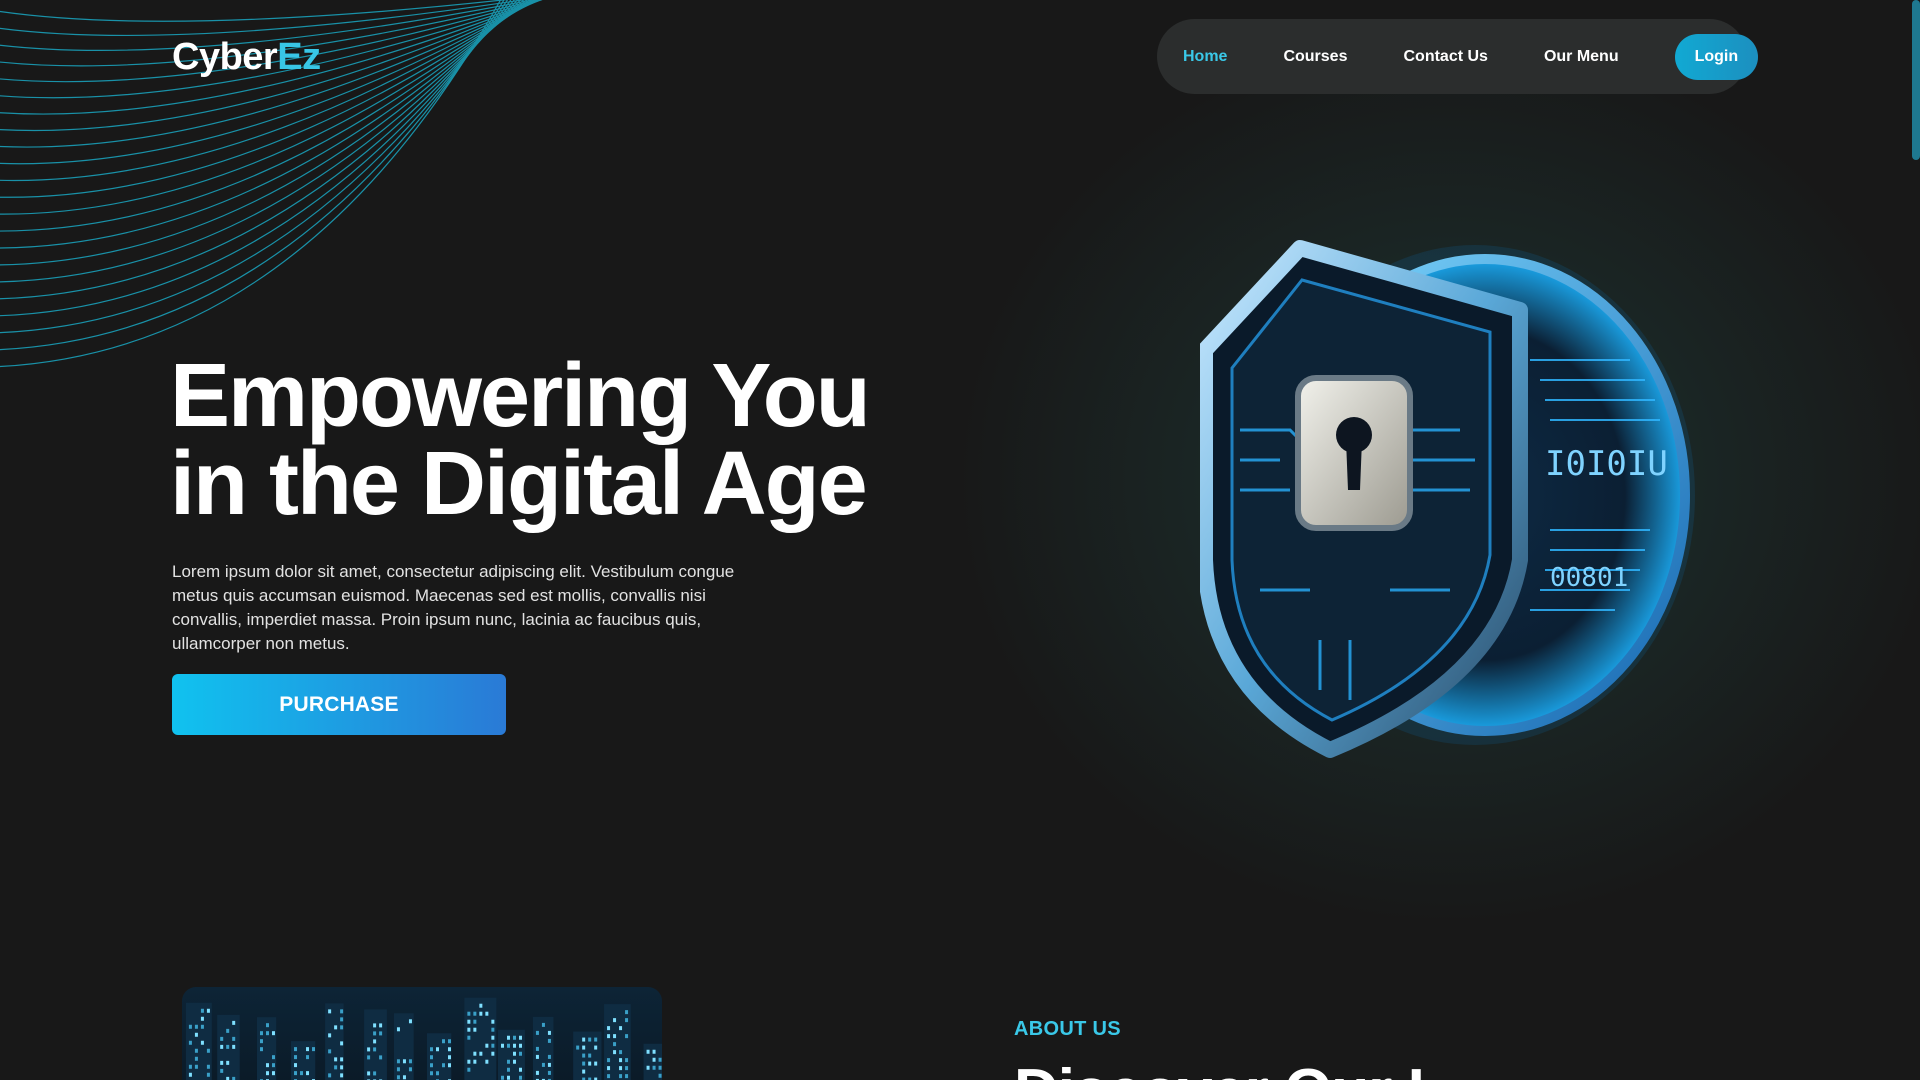  Describe the element at coordinates (1067, 1029) in the screenshot. I see `about-us-label: ABOUT US` at that location.